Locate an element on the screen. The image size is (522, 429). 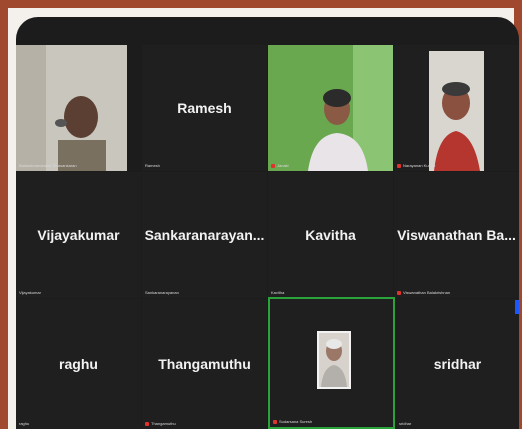
participant-tile-2: Ramesh Ramesh is located at coordinates (204, 108).